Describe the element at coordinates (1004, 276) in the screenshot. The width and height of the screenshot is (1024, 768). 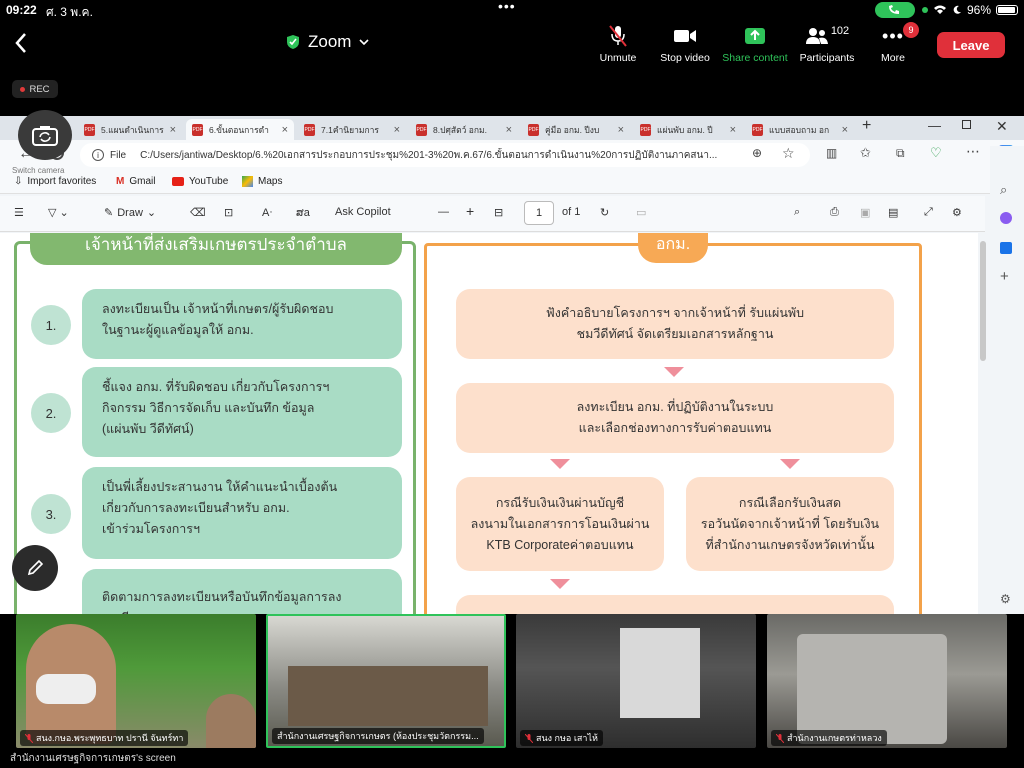
I see `sidebar-add-icon: +` at that location.